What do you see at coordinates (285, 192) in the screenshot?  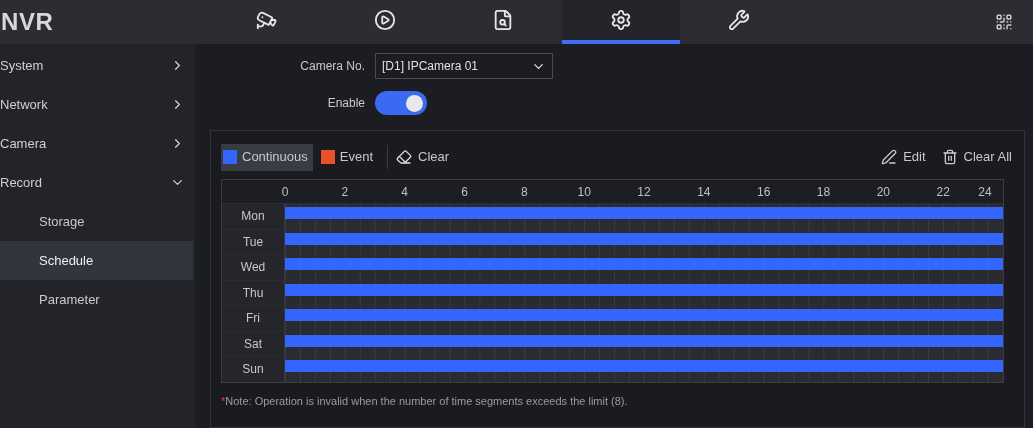 I see `hour-label: 0` at bounding box center [285, 192].